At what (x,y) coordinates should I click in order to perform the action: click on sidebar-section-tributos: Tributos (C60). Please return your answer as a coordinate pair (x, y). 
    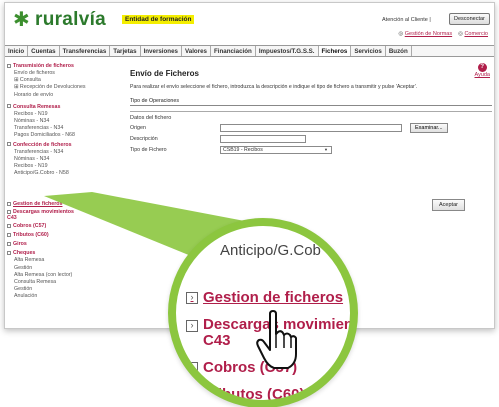
    Looking at the image, I should click on (64, 235).